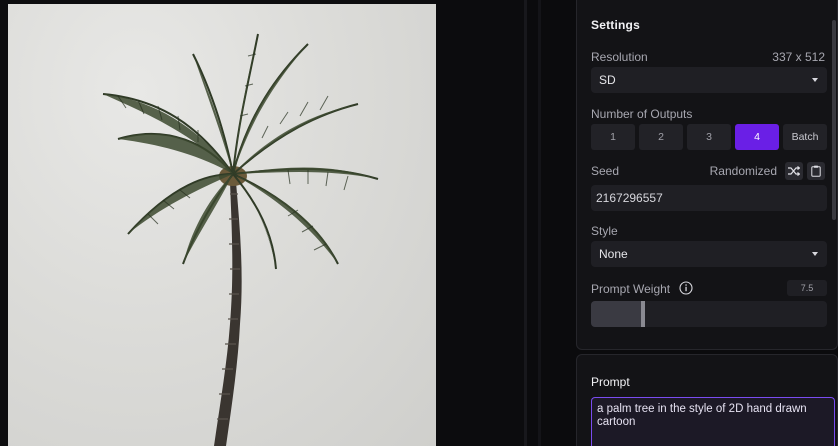 This screenshot has width=838, height=446. I want to click on info-glyph, so click(686, 288).